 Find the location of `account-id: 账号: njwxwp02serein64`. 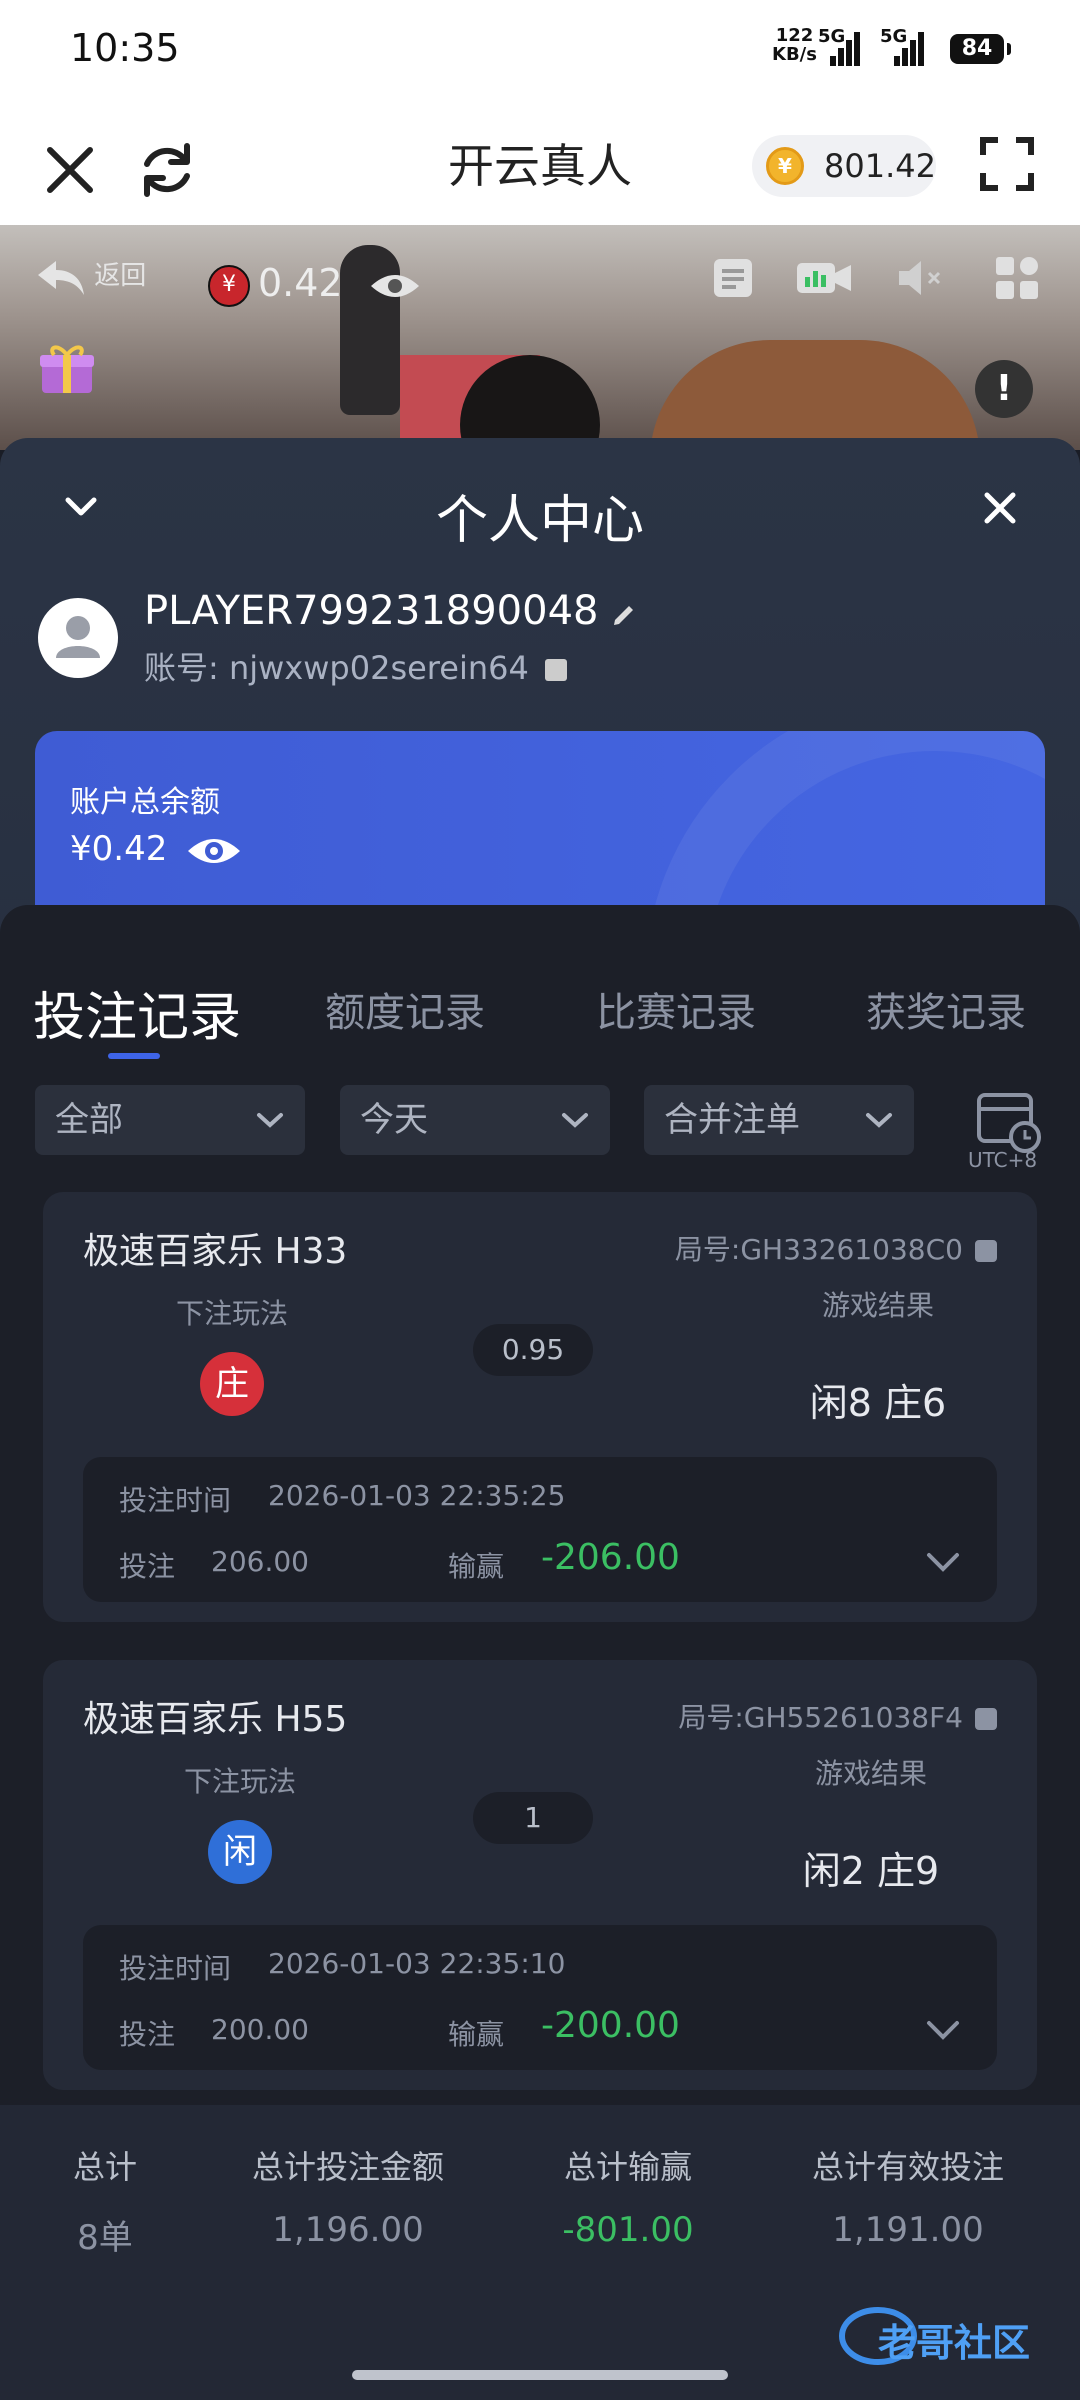

account-id: 账号: njwxwp02serein64 is located at coordinates (356, 666).